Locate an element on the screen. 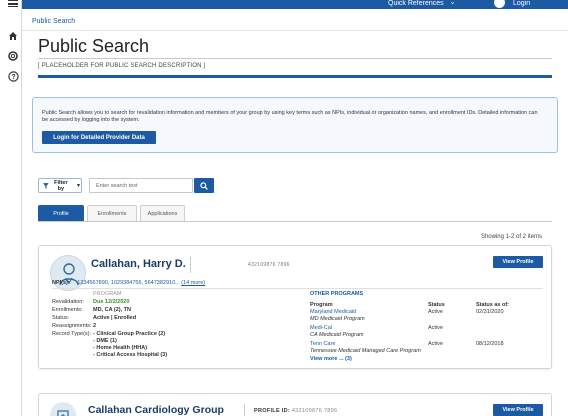 The height and width of the screenshot is (416, 568). view-more-link: View more ... (3) is located at coordinates (331, 359).